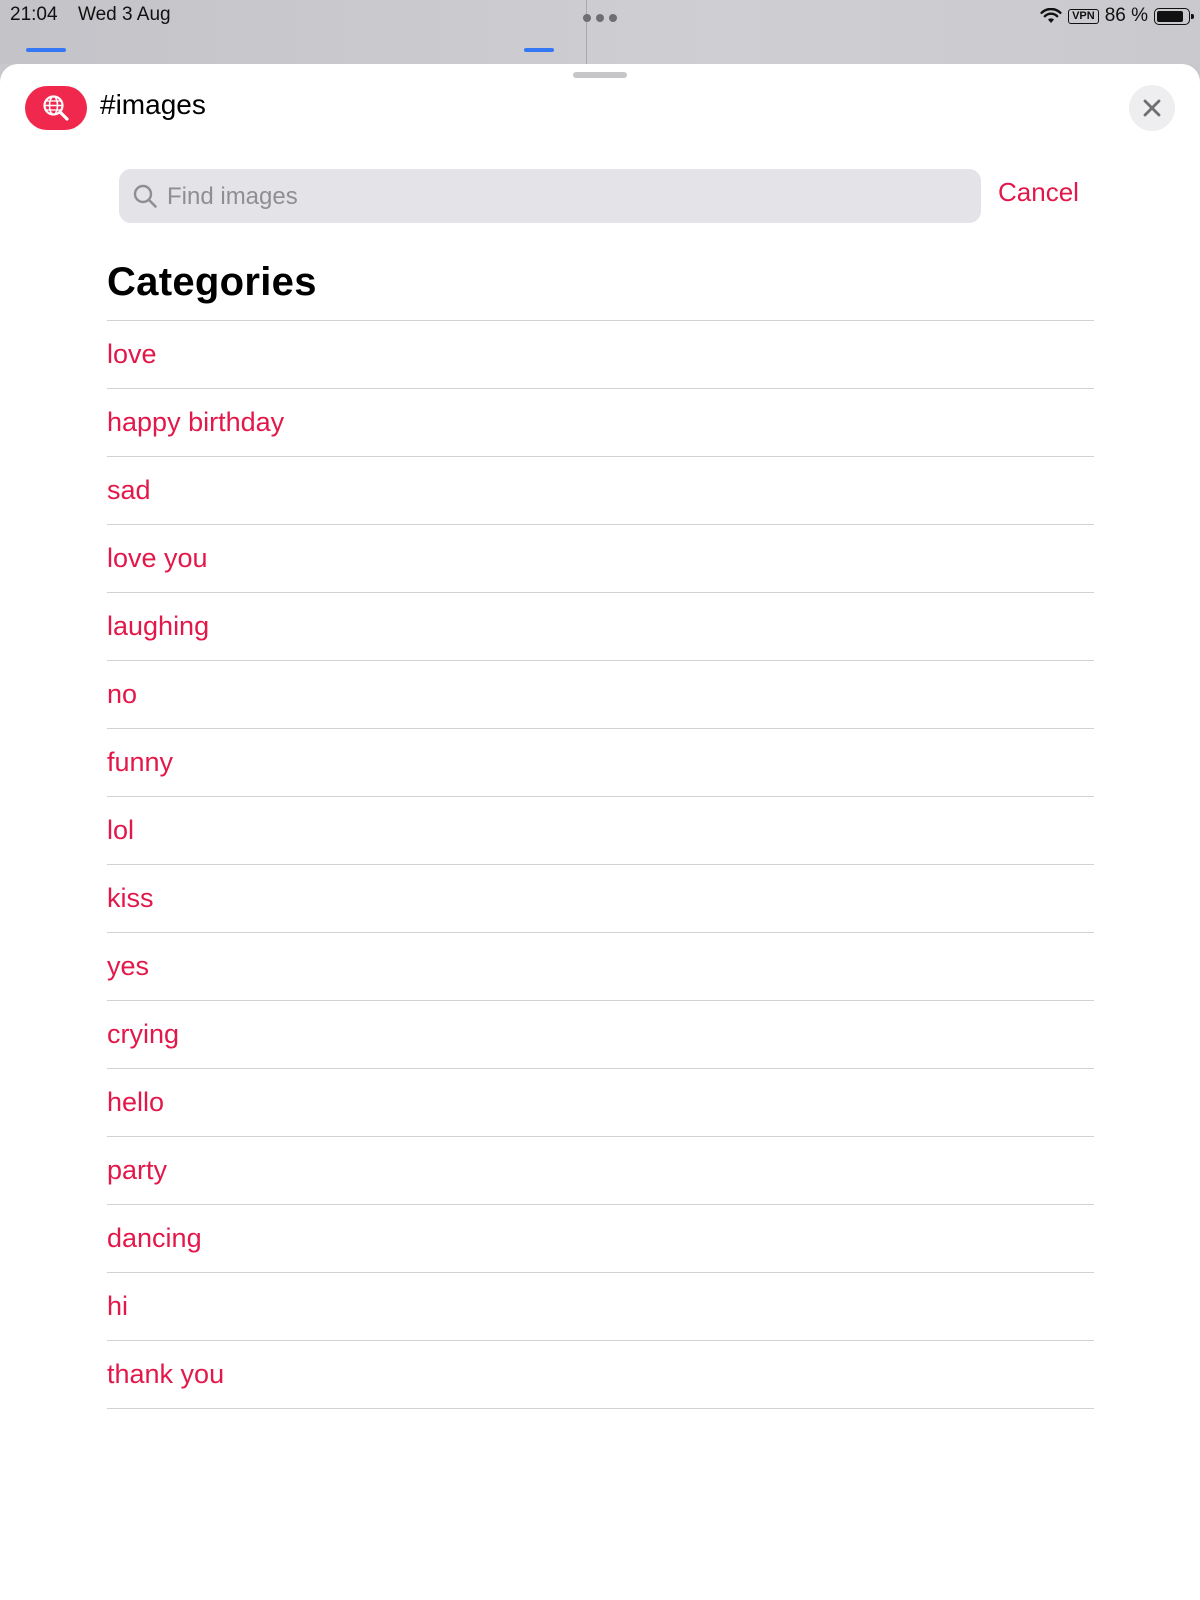  What do you see at coordinates (567, 197) in the screenshot?
I see `search-input` at bounding box center [567, 197].